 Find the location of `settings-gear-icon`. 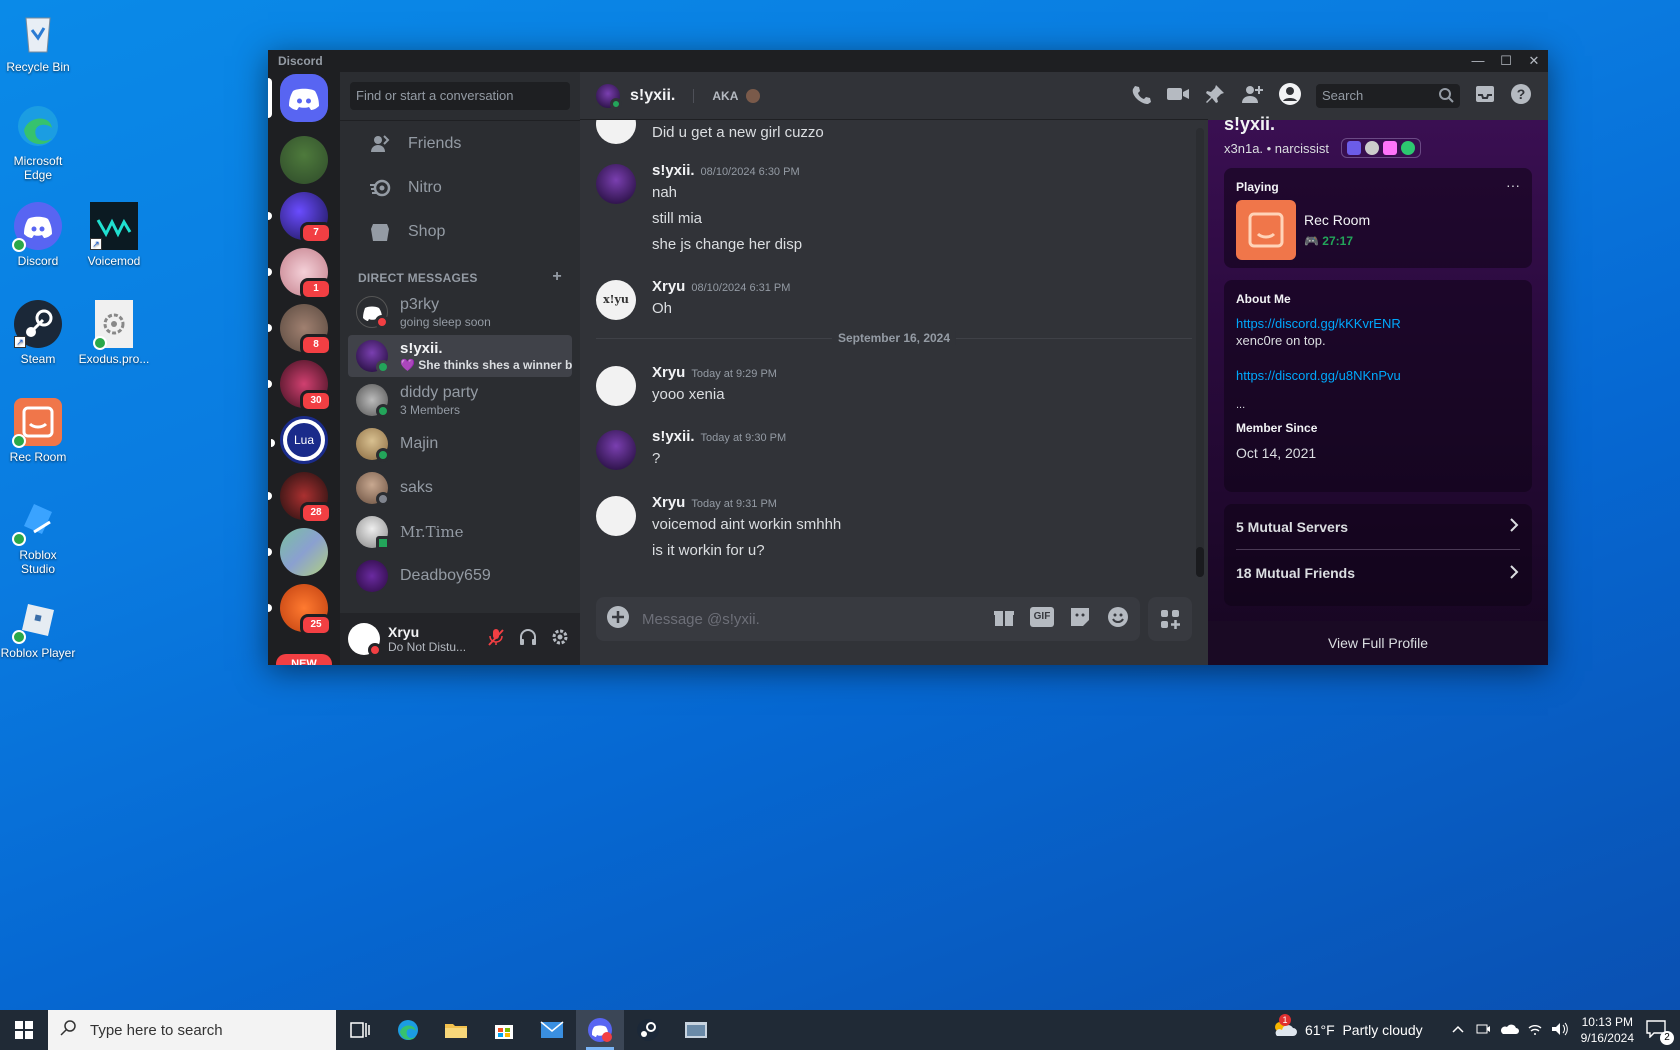

settings-gear-icon is located at coordinates (560, 639).